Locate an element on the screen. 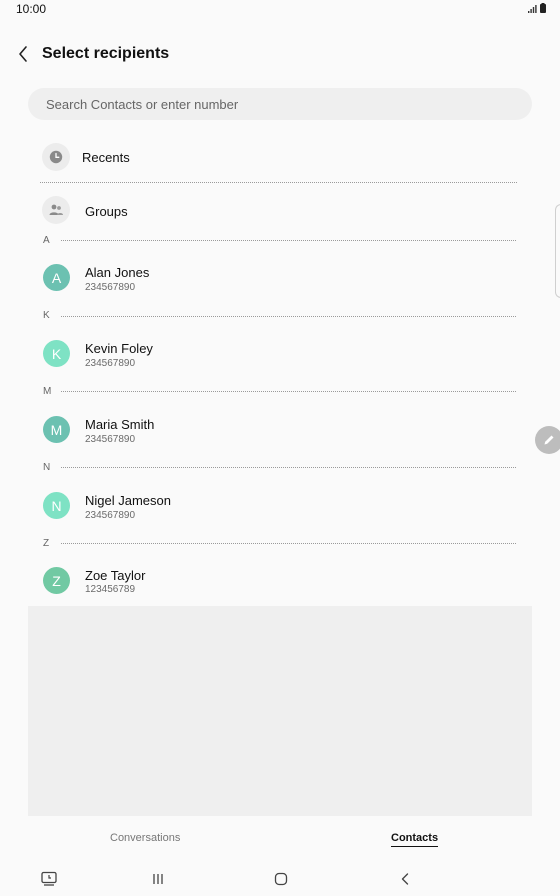 This screenshot has width=560, height=896. status-time: 10:00 is located at coordinates (31, 9).